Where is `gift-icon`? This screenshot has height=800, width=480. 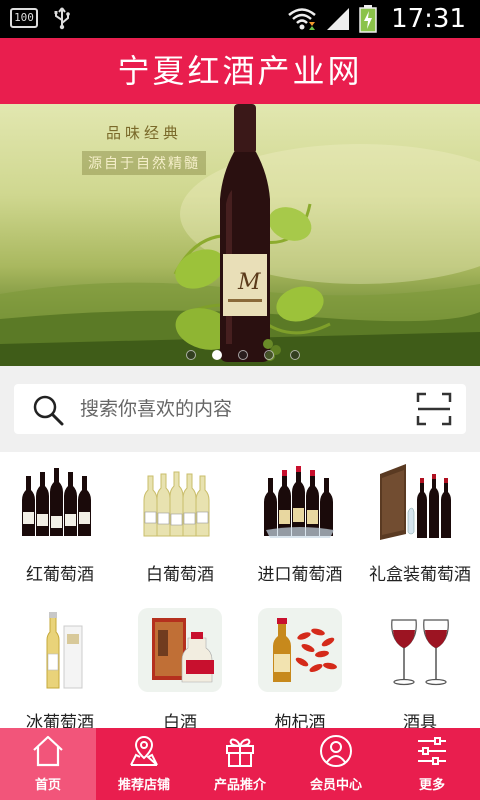
gift-icon is located at coordinates (240, 752).